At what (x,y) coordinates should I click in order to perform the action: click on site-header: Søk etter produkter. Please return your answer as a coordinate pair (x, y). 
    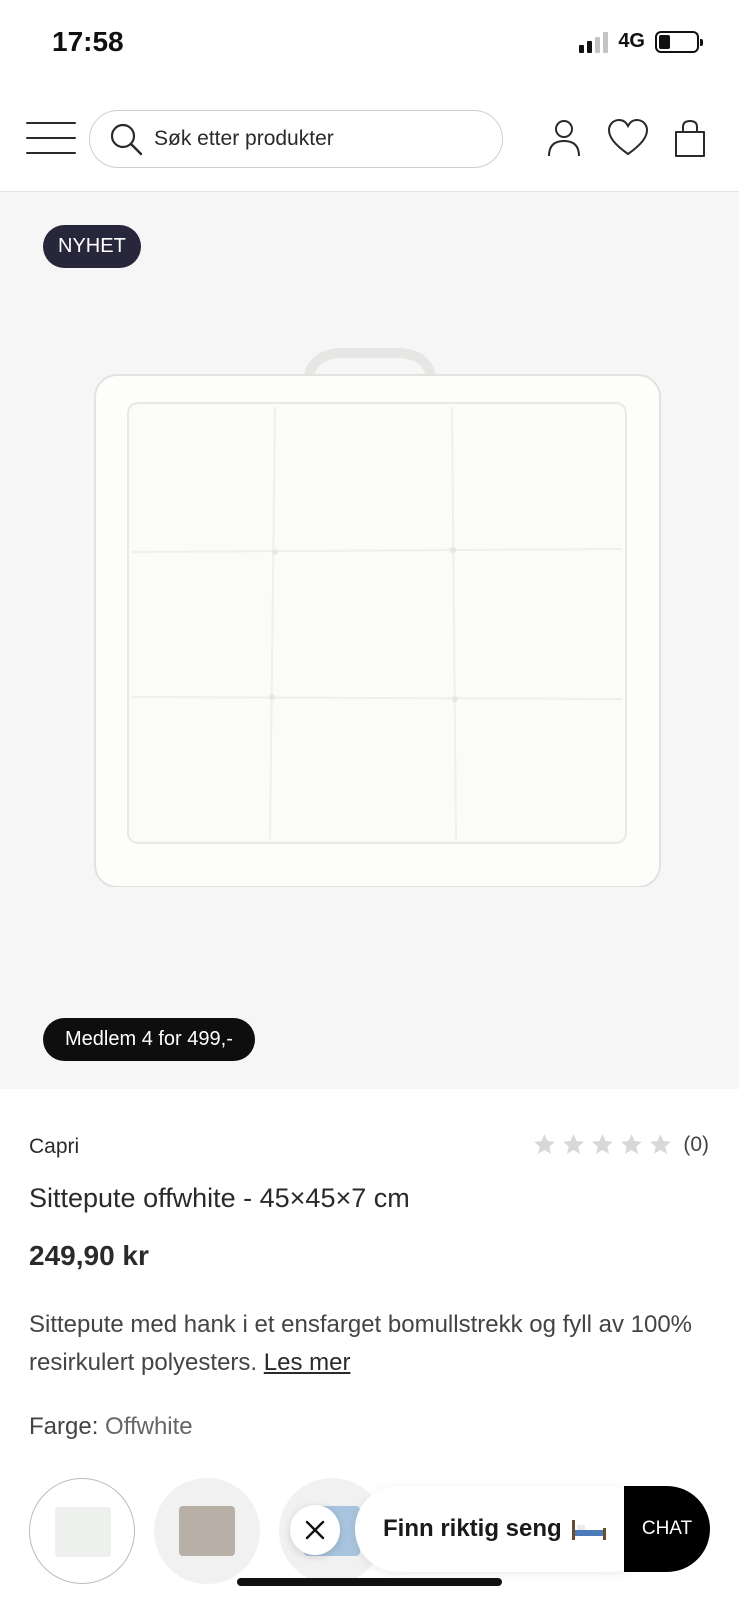
    Looking at the image, I should click on (369, 141).